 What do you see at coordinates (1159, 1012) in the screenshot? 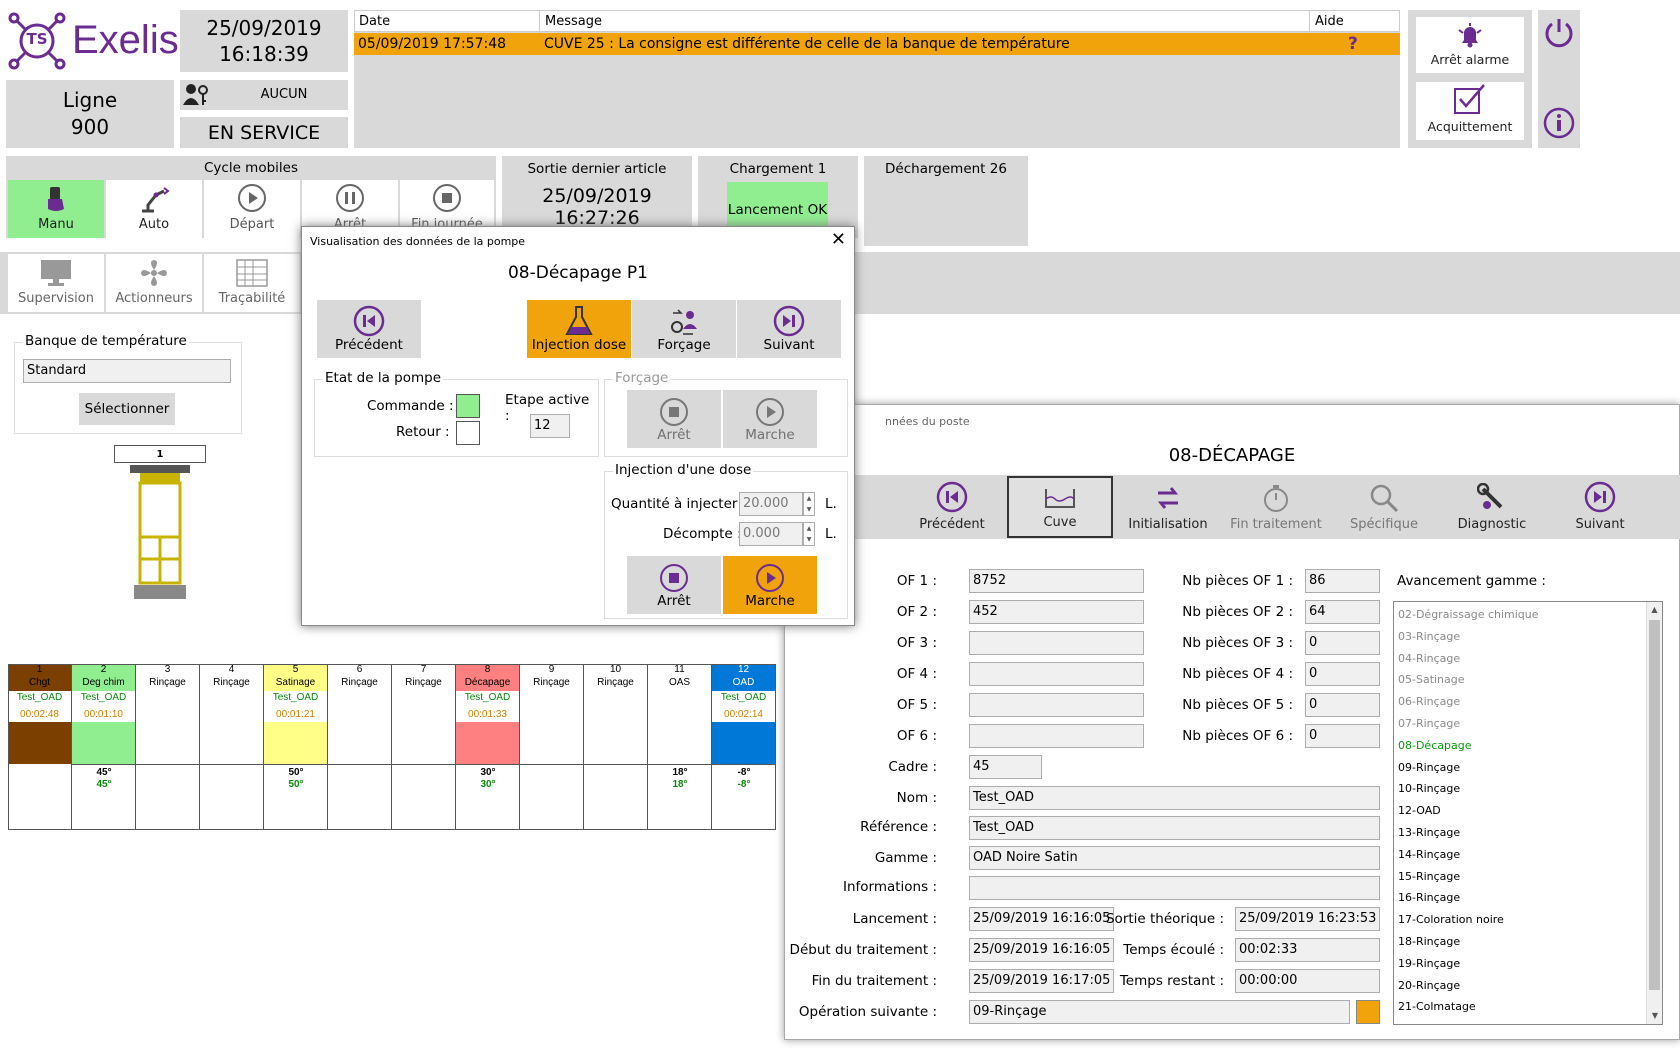
I see `next-op-field: 09-Rinçage` at bounding box center [1159, 1012].